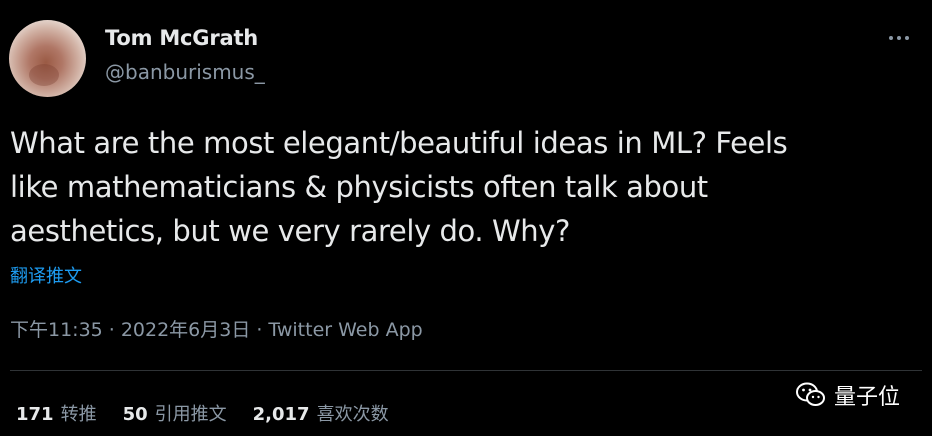 The height and width of the screenshot is (436, 932). I want to click on author-avatar, so click(47, 58).